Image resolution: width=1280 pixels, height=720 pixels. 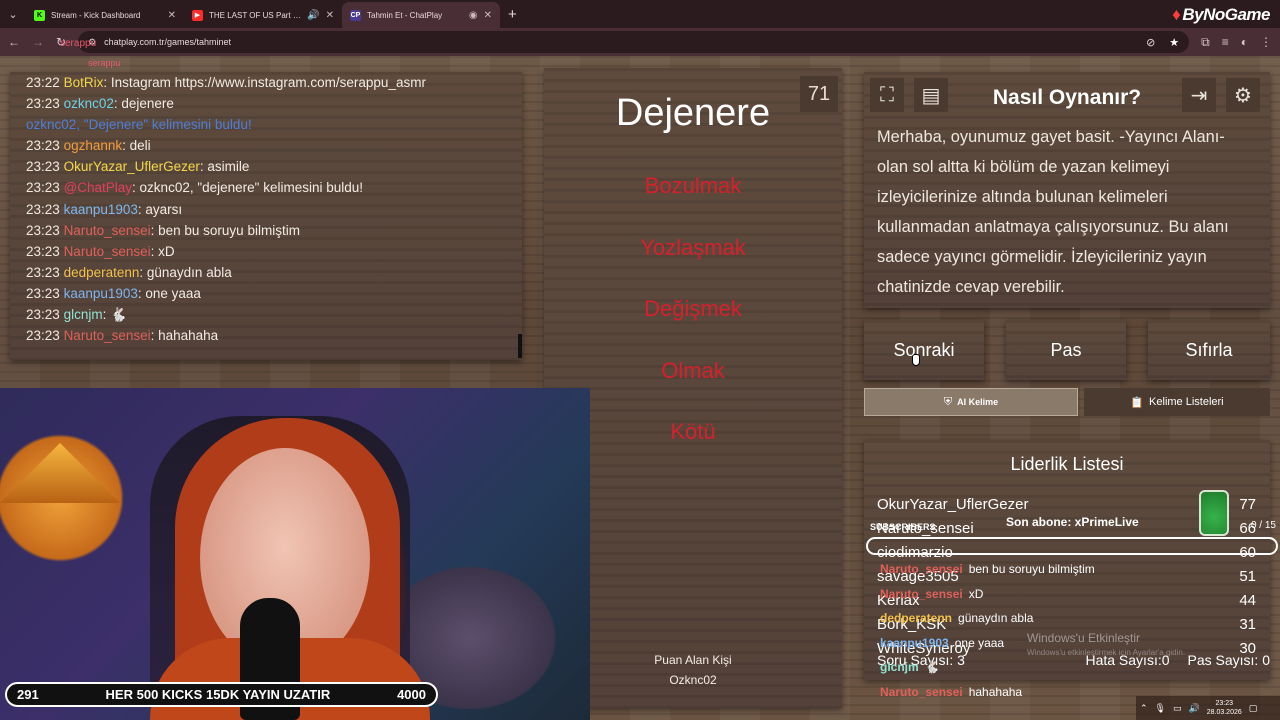 I want to click on bynogame-logo: ♦ ByNoGame, so click(x=1221, y=14).